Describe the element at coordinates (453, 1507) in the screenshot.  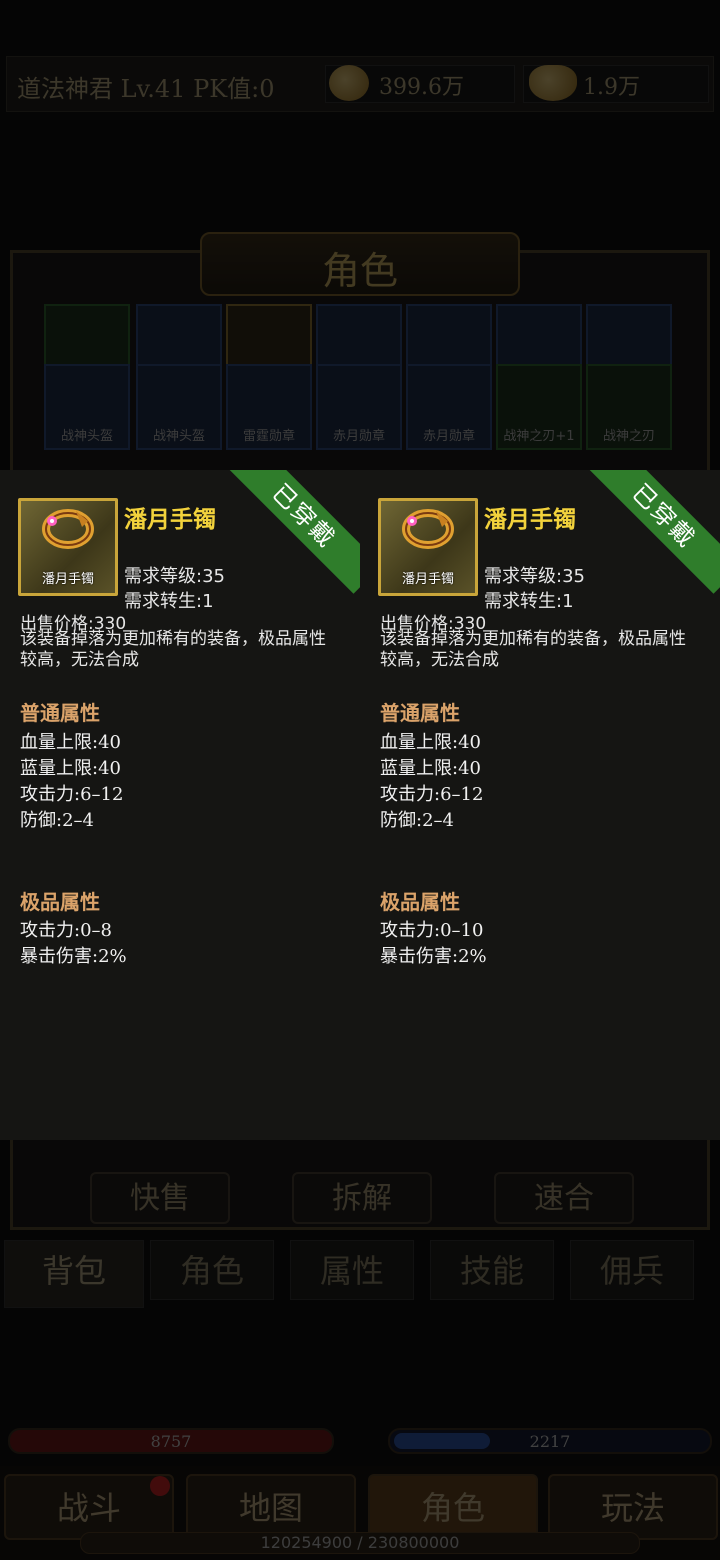
I see `nav-character: 角色` at that location.